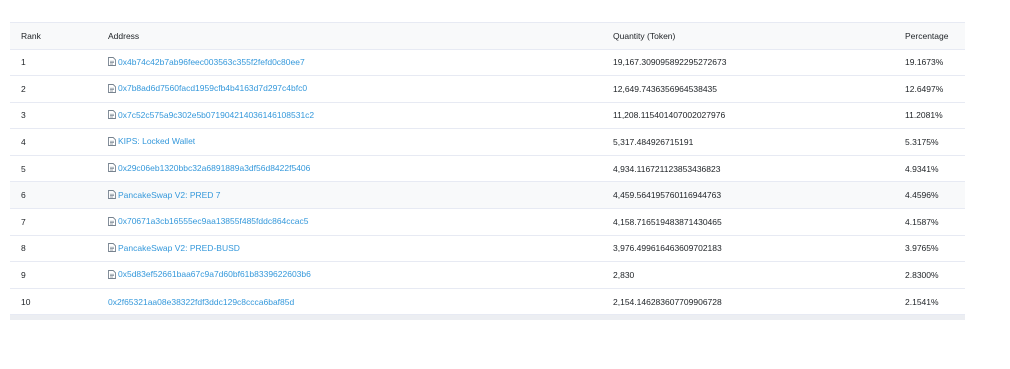 The image size is (1010, 369). I want to click on percentage-cell: 19.1673%, so click(924, 62).